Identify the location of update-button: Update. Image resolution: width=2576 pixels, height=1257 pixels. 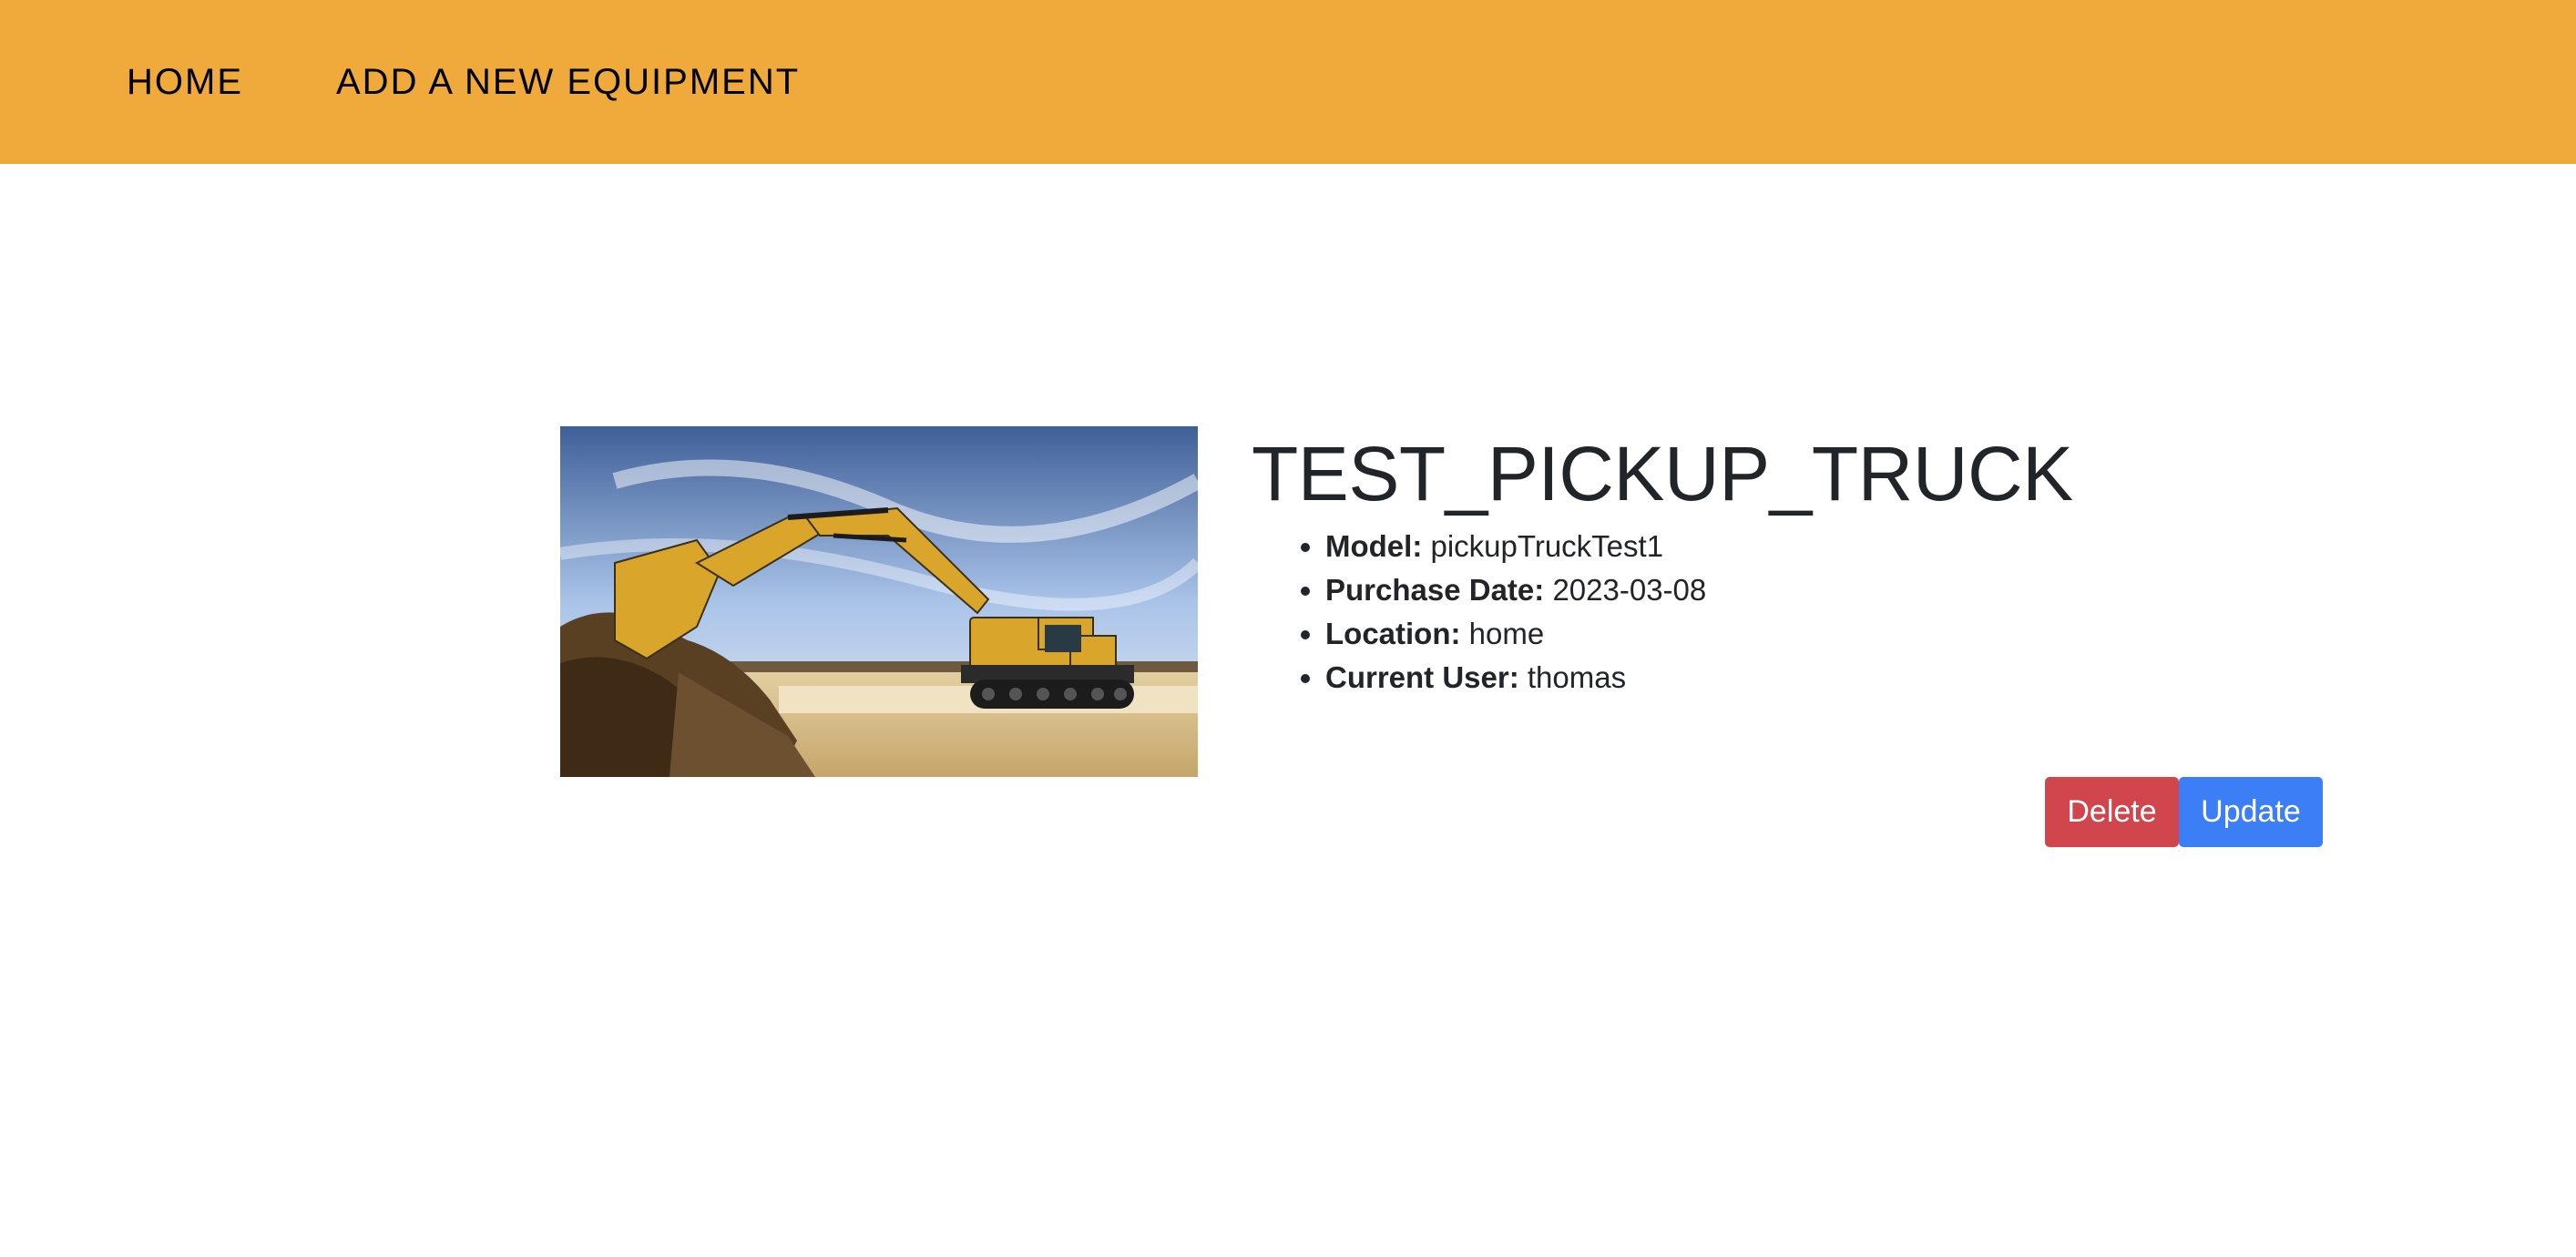
(2251, 812).